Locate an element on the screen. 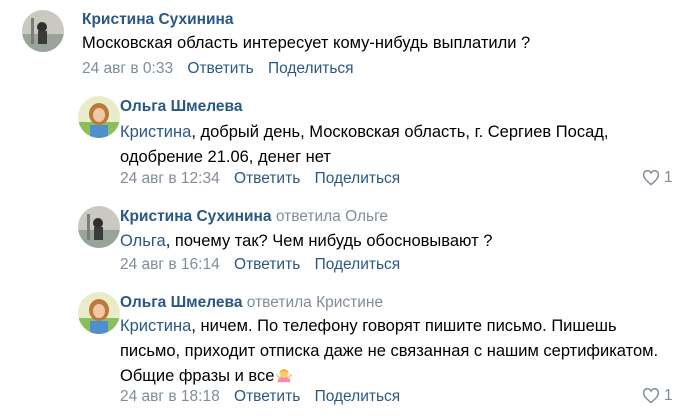  author-name: Кристина Сухинина is located at coordinates (158, 20).